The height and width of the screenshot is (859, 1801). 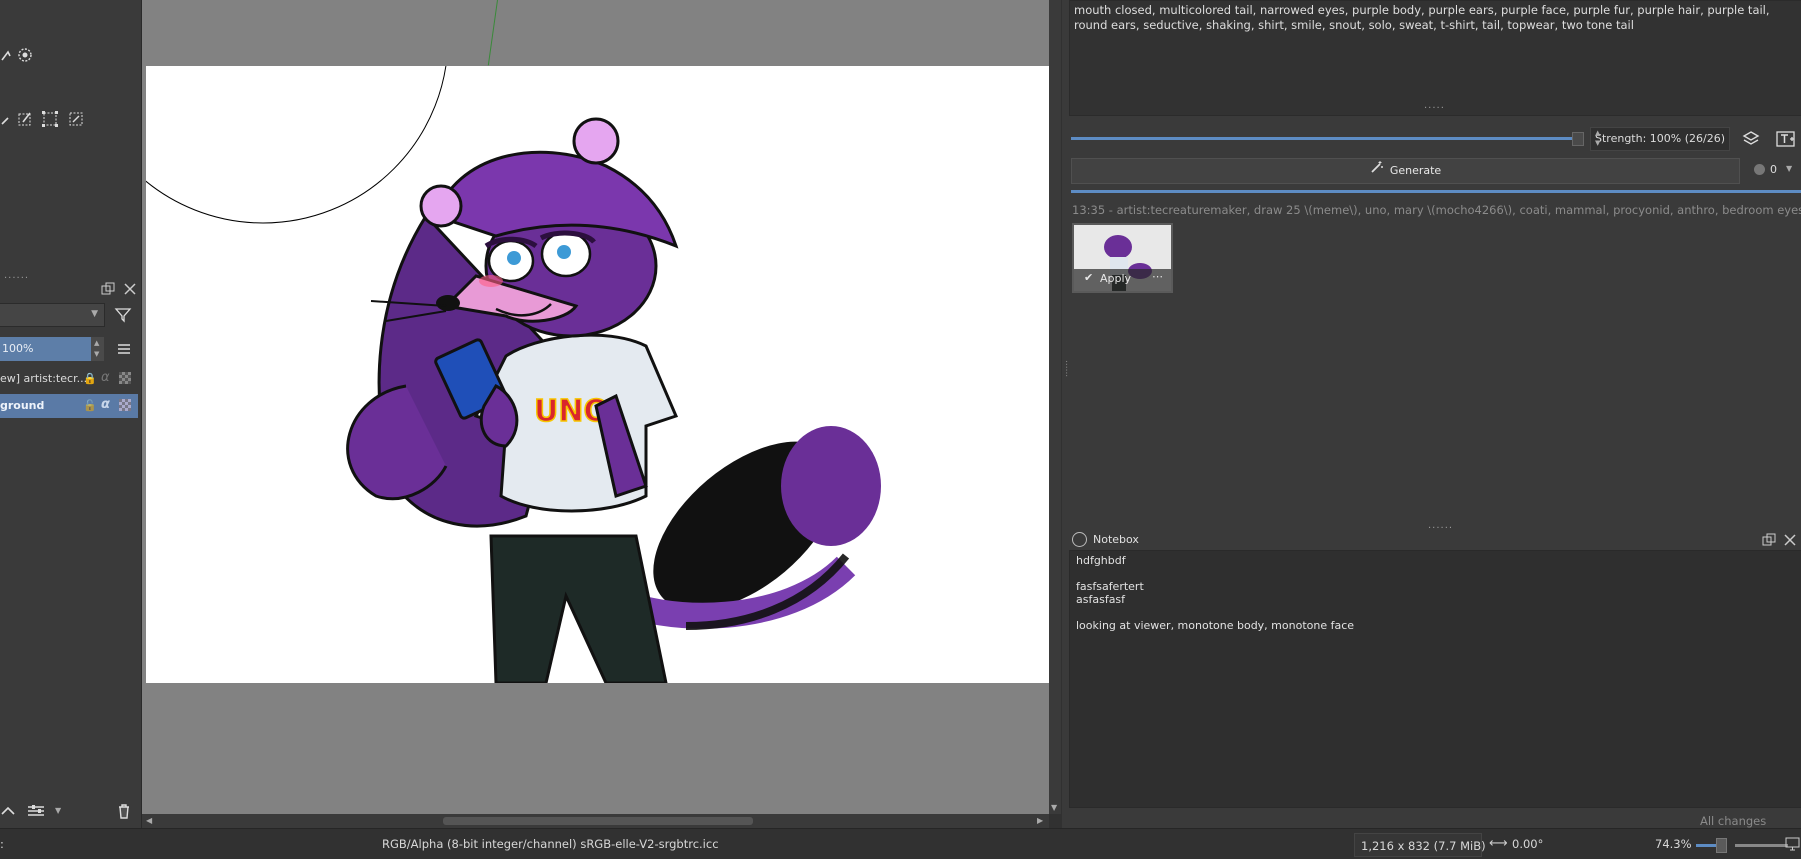 What do you see at coordinates (1759, 169) in the screenshot?
I see `queue-status-icon` at bounding box center [1759, 169].